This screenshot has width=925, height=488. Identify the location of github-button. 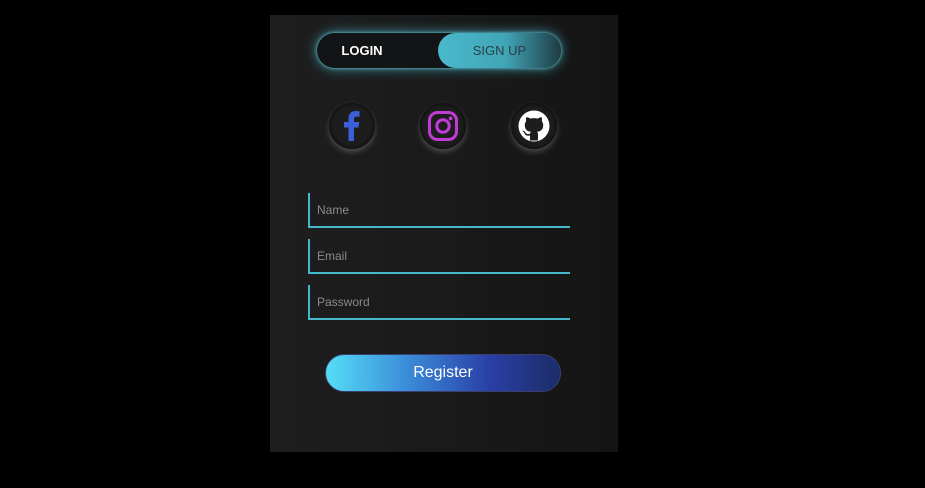
(534, 126).